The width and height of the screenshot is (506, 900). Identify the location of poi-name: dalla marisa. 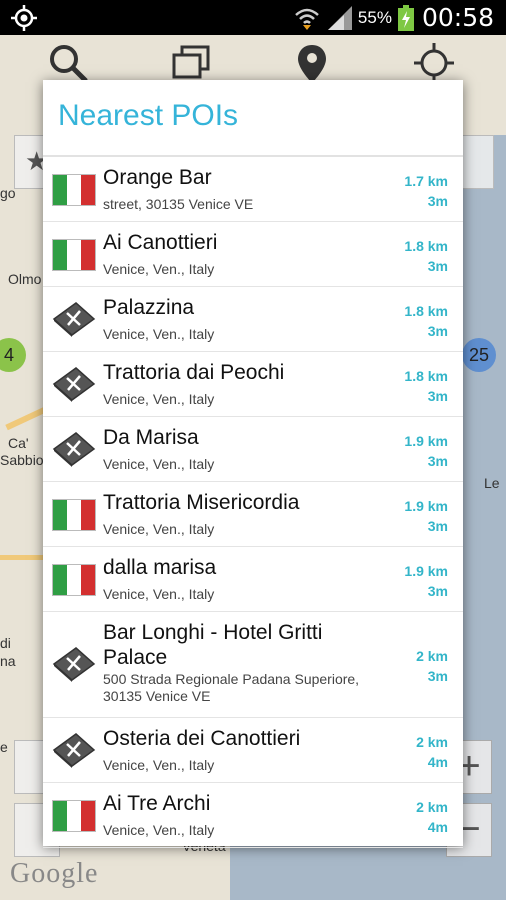
(160, 567).